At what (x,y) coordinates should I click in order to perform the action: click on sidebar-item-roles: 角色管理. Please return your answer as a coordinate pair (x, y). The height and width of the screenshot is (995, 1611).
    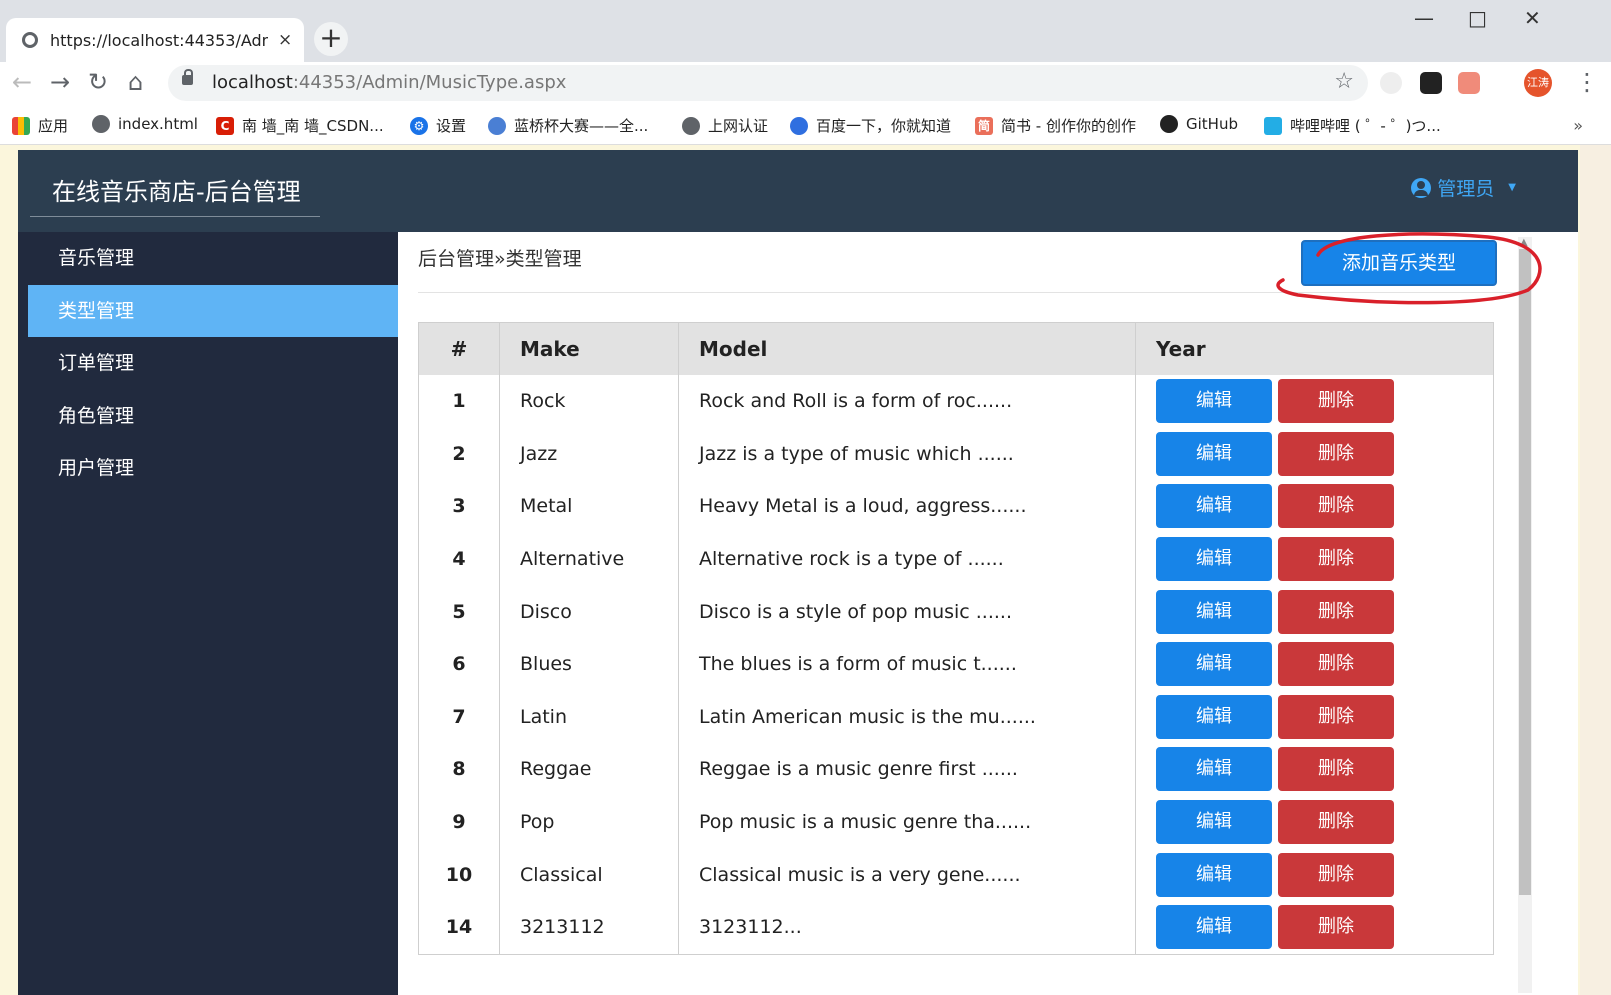
    Looking at the image, I should click on (213, 416).